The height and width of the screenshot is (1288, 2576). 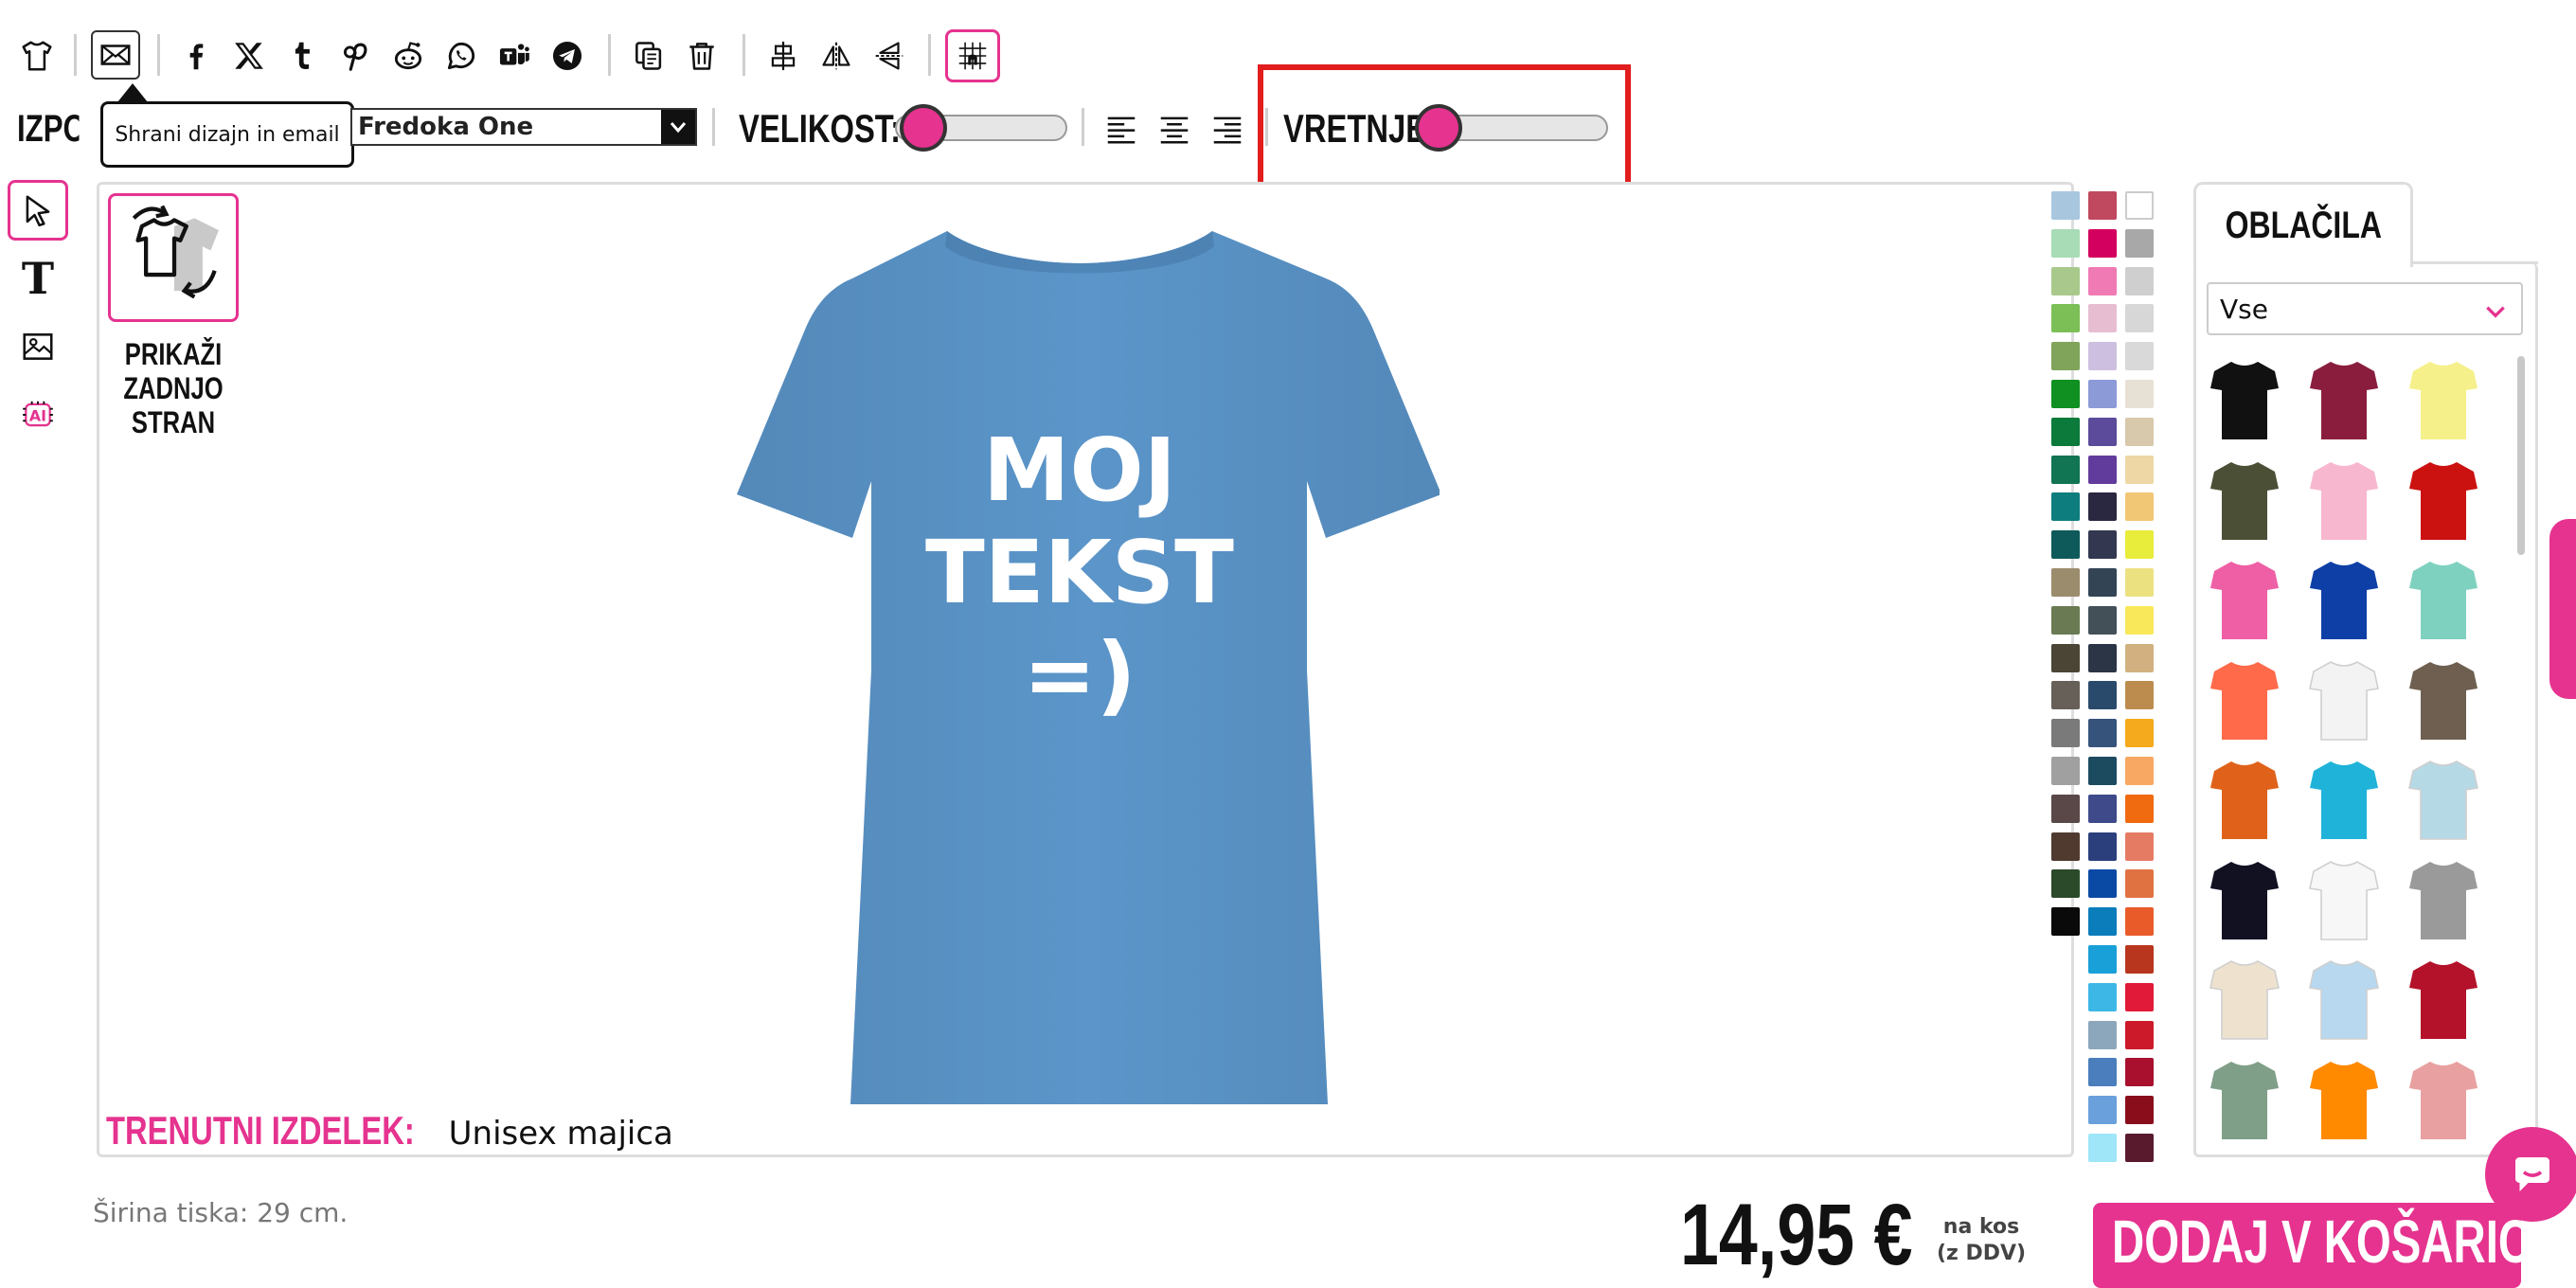 I want to click on email-icon, so click(x=115, y=55).